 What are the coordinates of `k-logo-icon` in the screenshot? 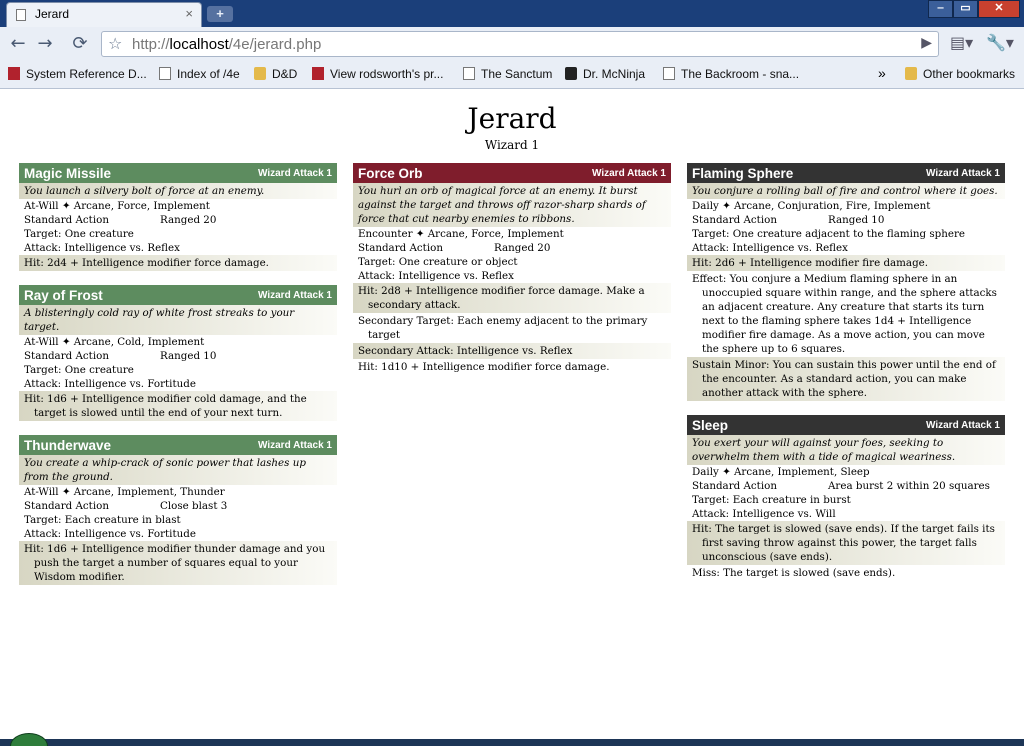 It's located at (318, 73).